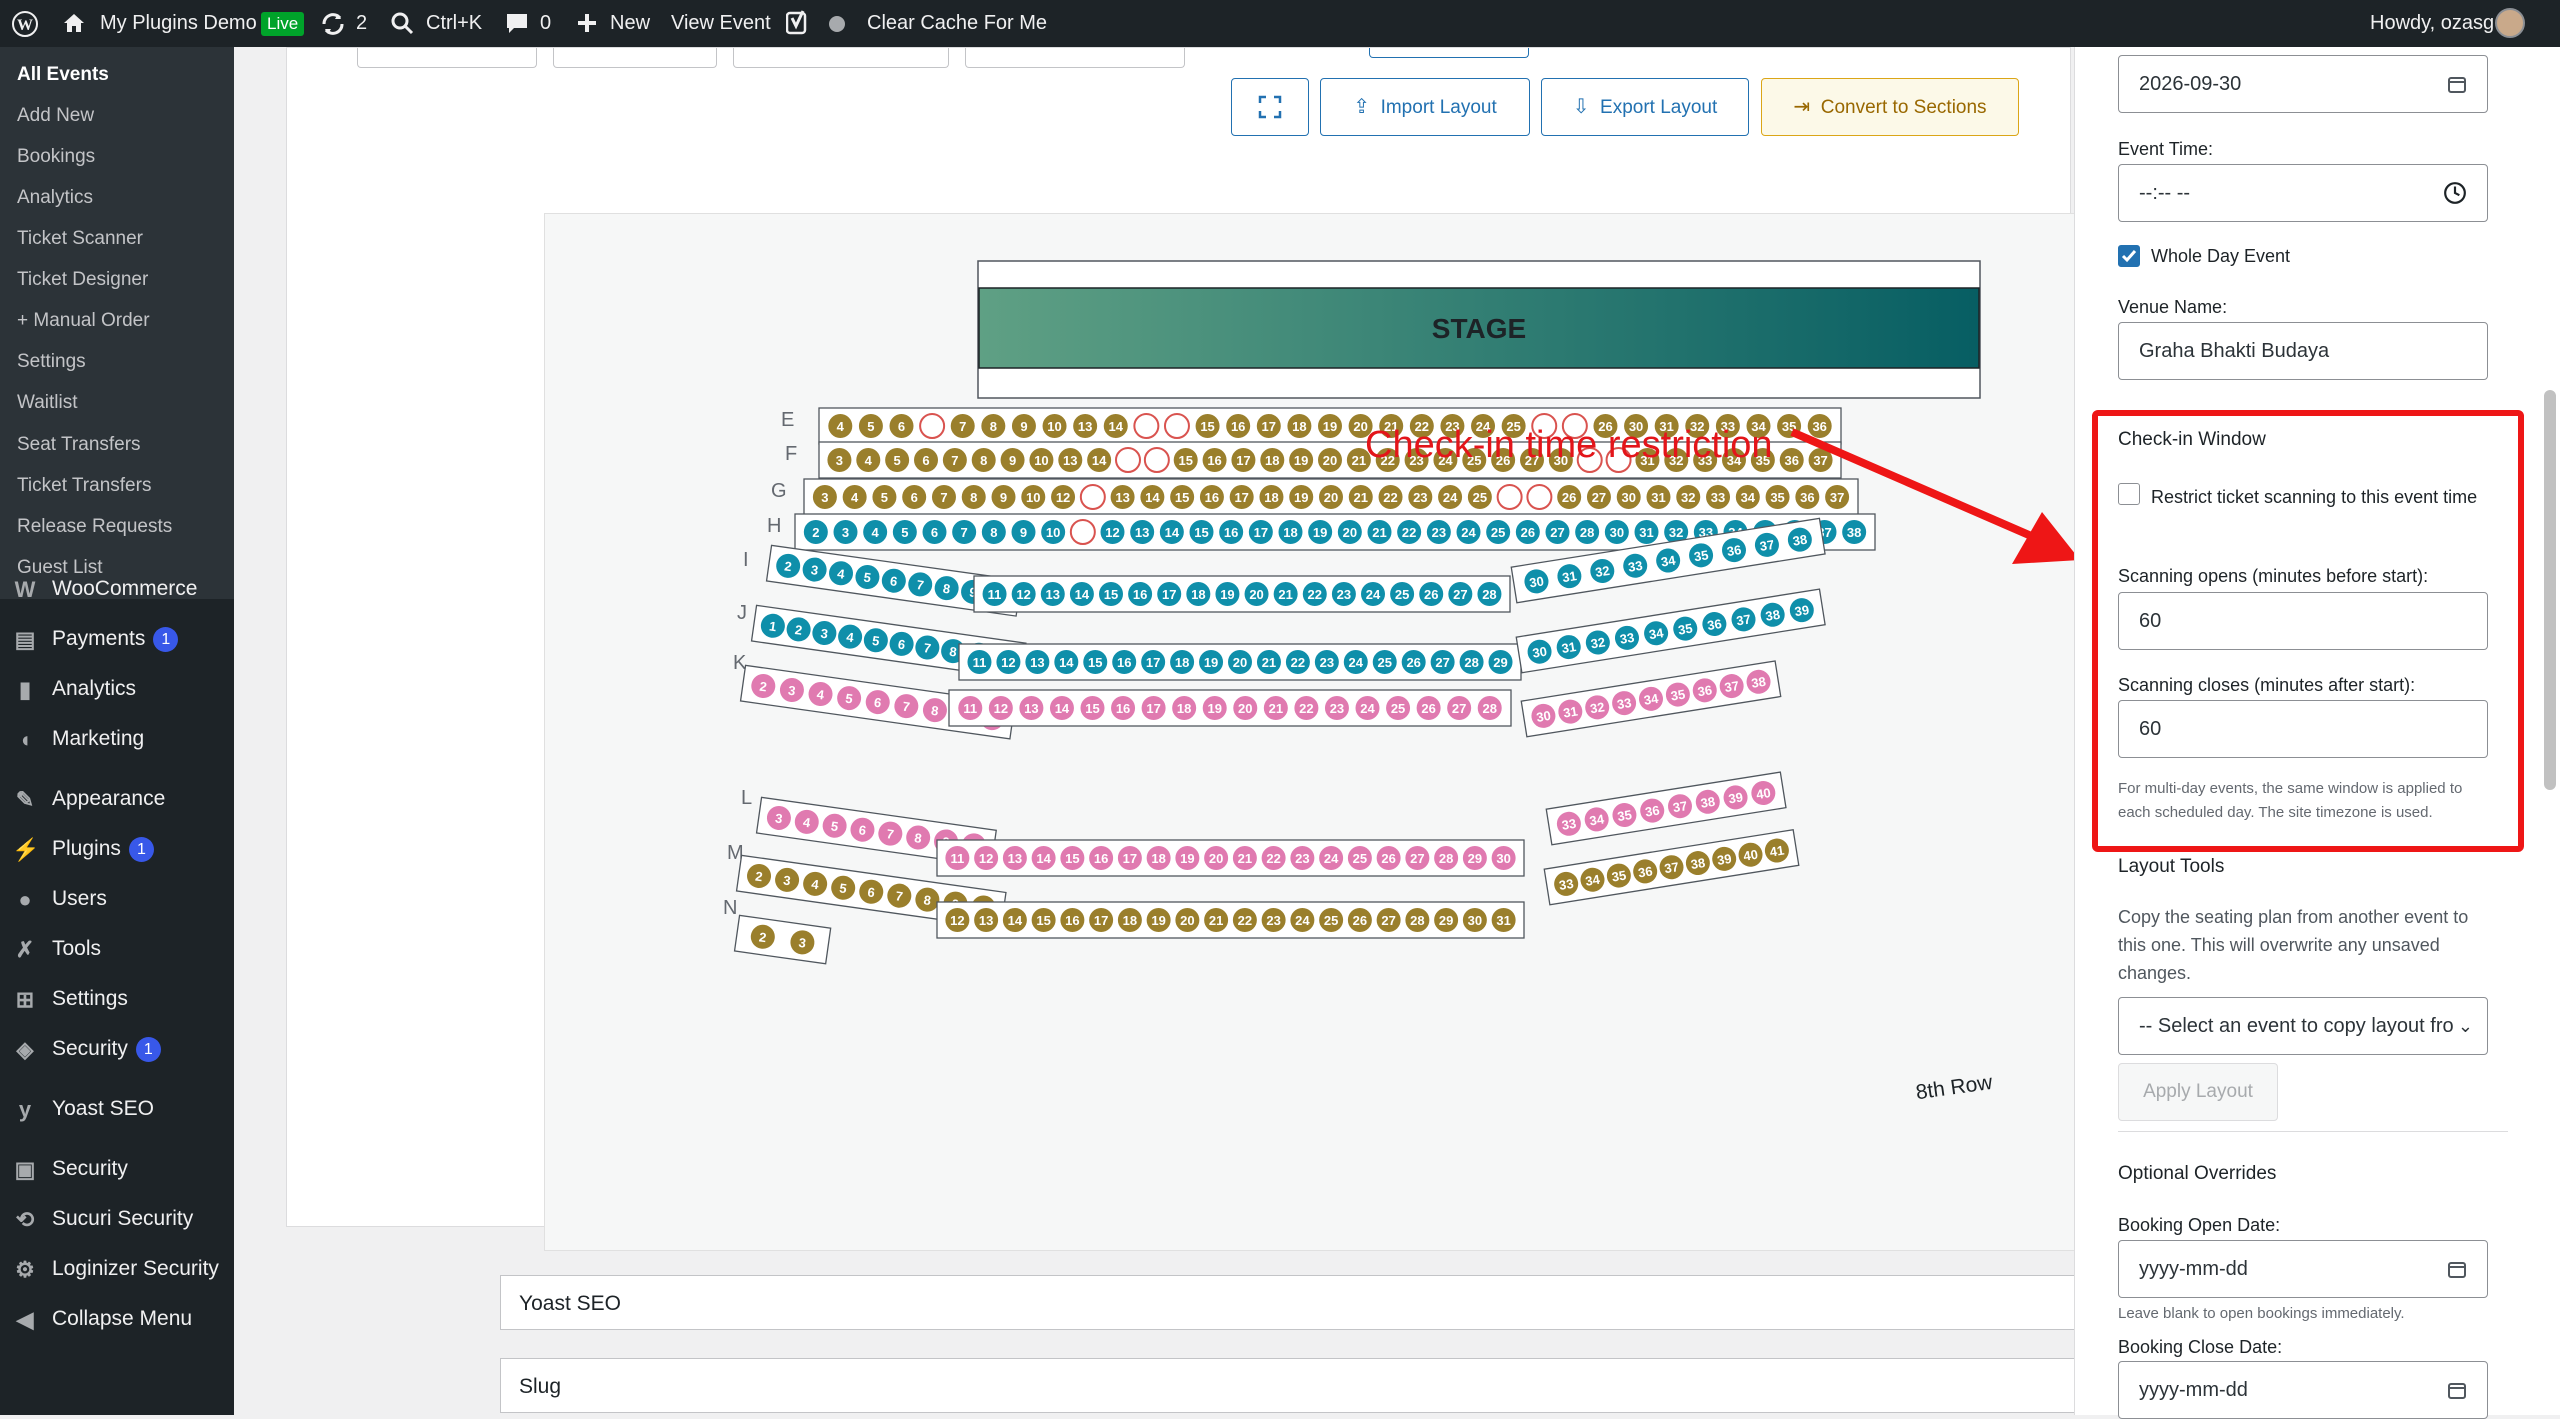 The image size is (2560, 1419). What do you see at coordinates (117, 1109) in the screenshot?
I see `menu-item-yoast-seo: y Yoast SEO` at bounding box center [117, 1109].